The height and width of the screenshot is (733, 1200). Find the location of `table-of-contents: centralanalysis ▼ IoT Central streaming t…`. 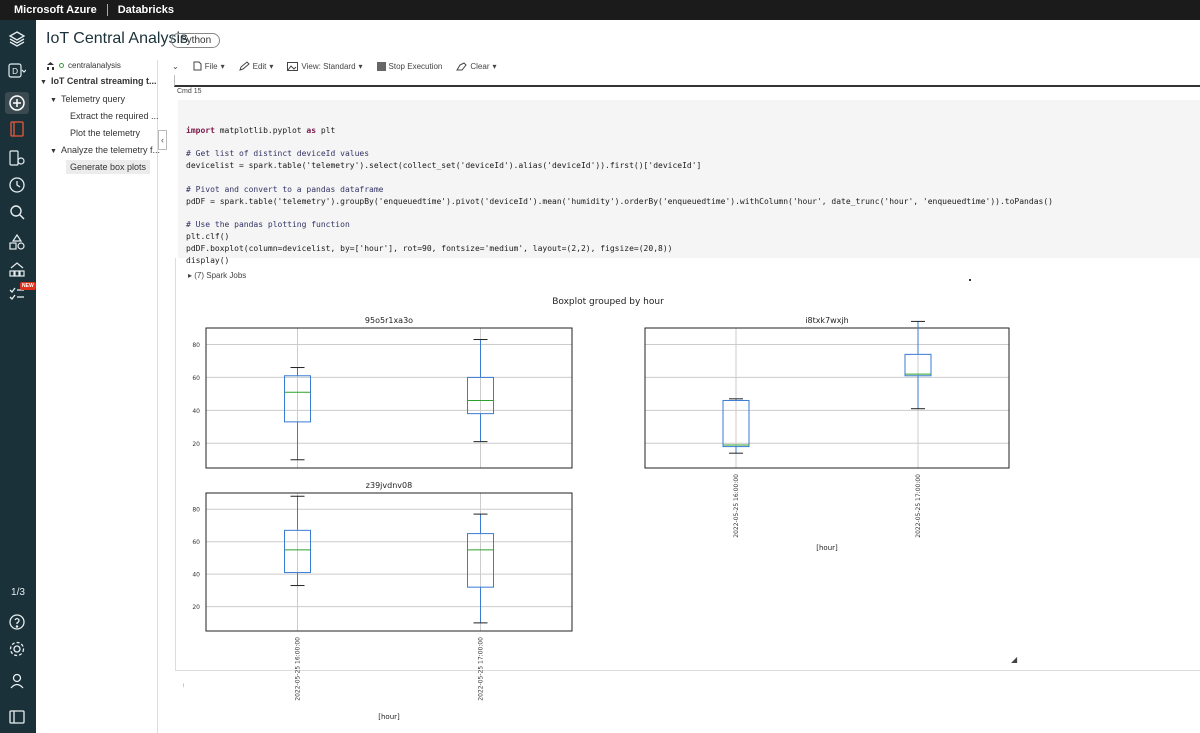

table-of-contents: centralanalysis ▼ IoT Central streaming t… is located at coordinates (98, 396).